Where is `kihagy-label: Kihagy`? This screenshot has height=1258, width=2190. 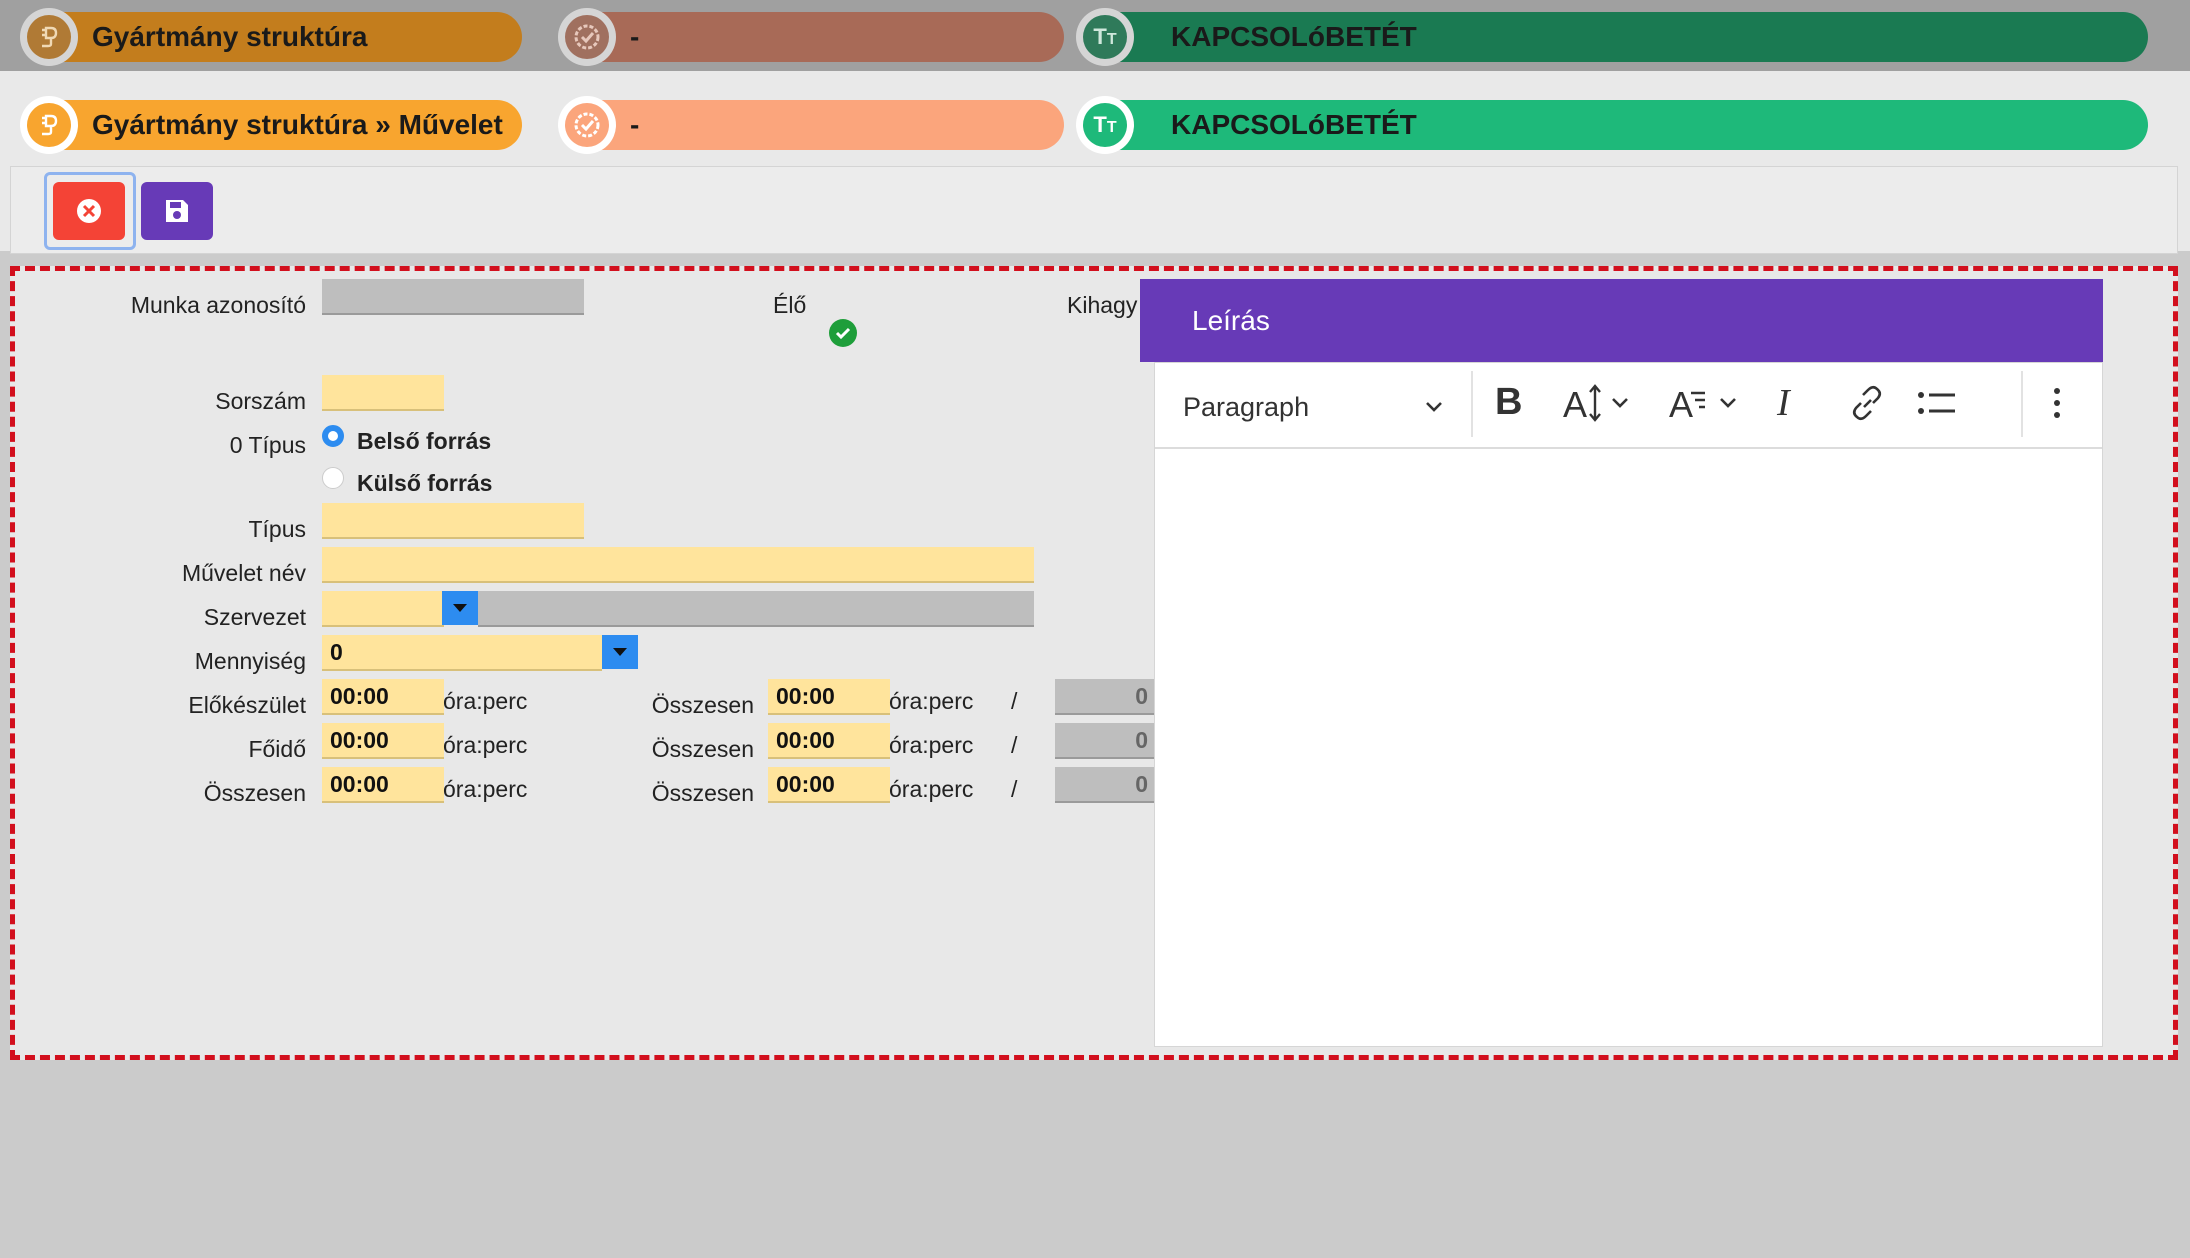 kihagy-label: Kihagy is located at coordinates (1102, 305).